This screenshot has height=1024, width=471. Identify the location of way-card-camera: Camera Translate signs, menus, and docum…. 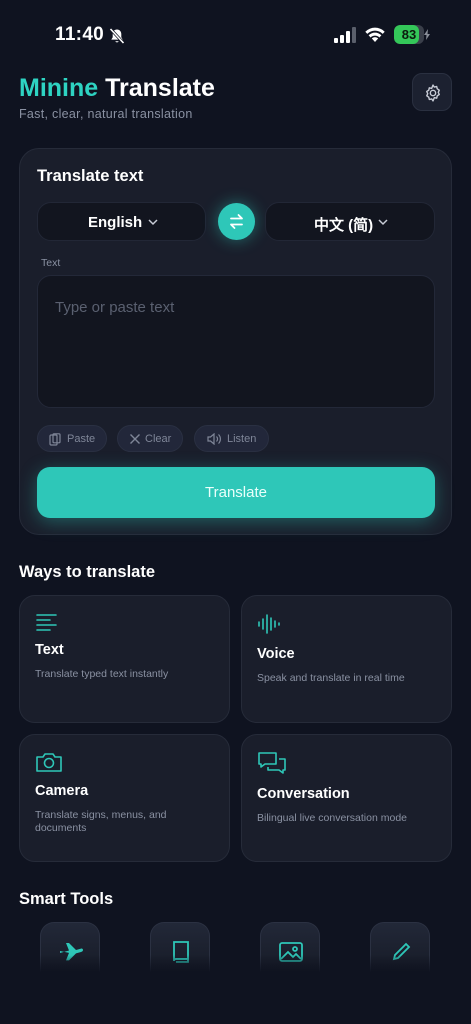
(124, 798).